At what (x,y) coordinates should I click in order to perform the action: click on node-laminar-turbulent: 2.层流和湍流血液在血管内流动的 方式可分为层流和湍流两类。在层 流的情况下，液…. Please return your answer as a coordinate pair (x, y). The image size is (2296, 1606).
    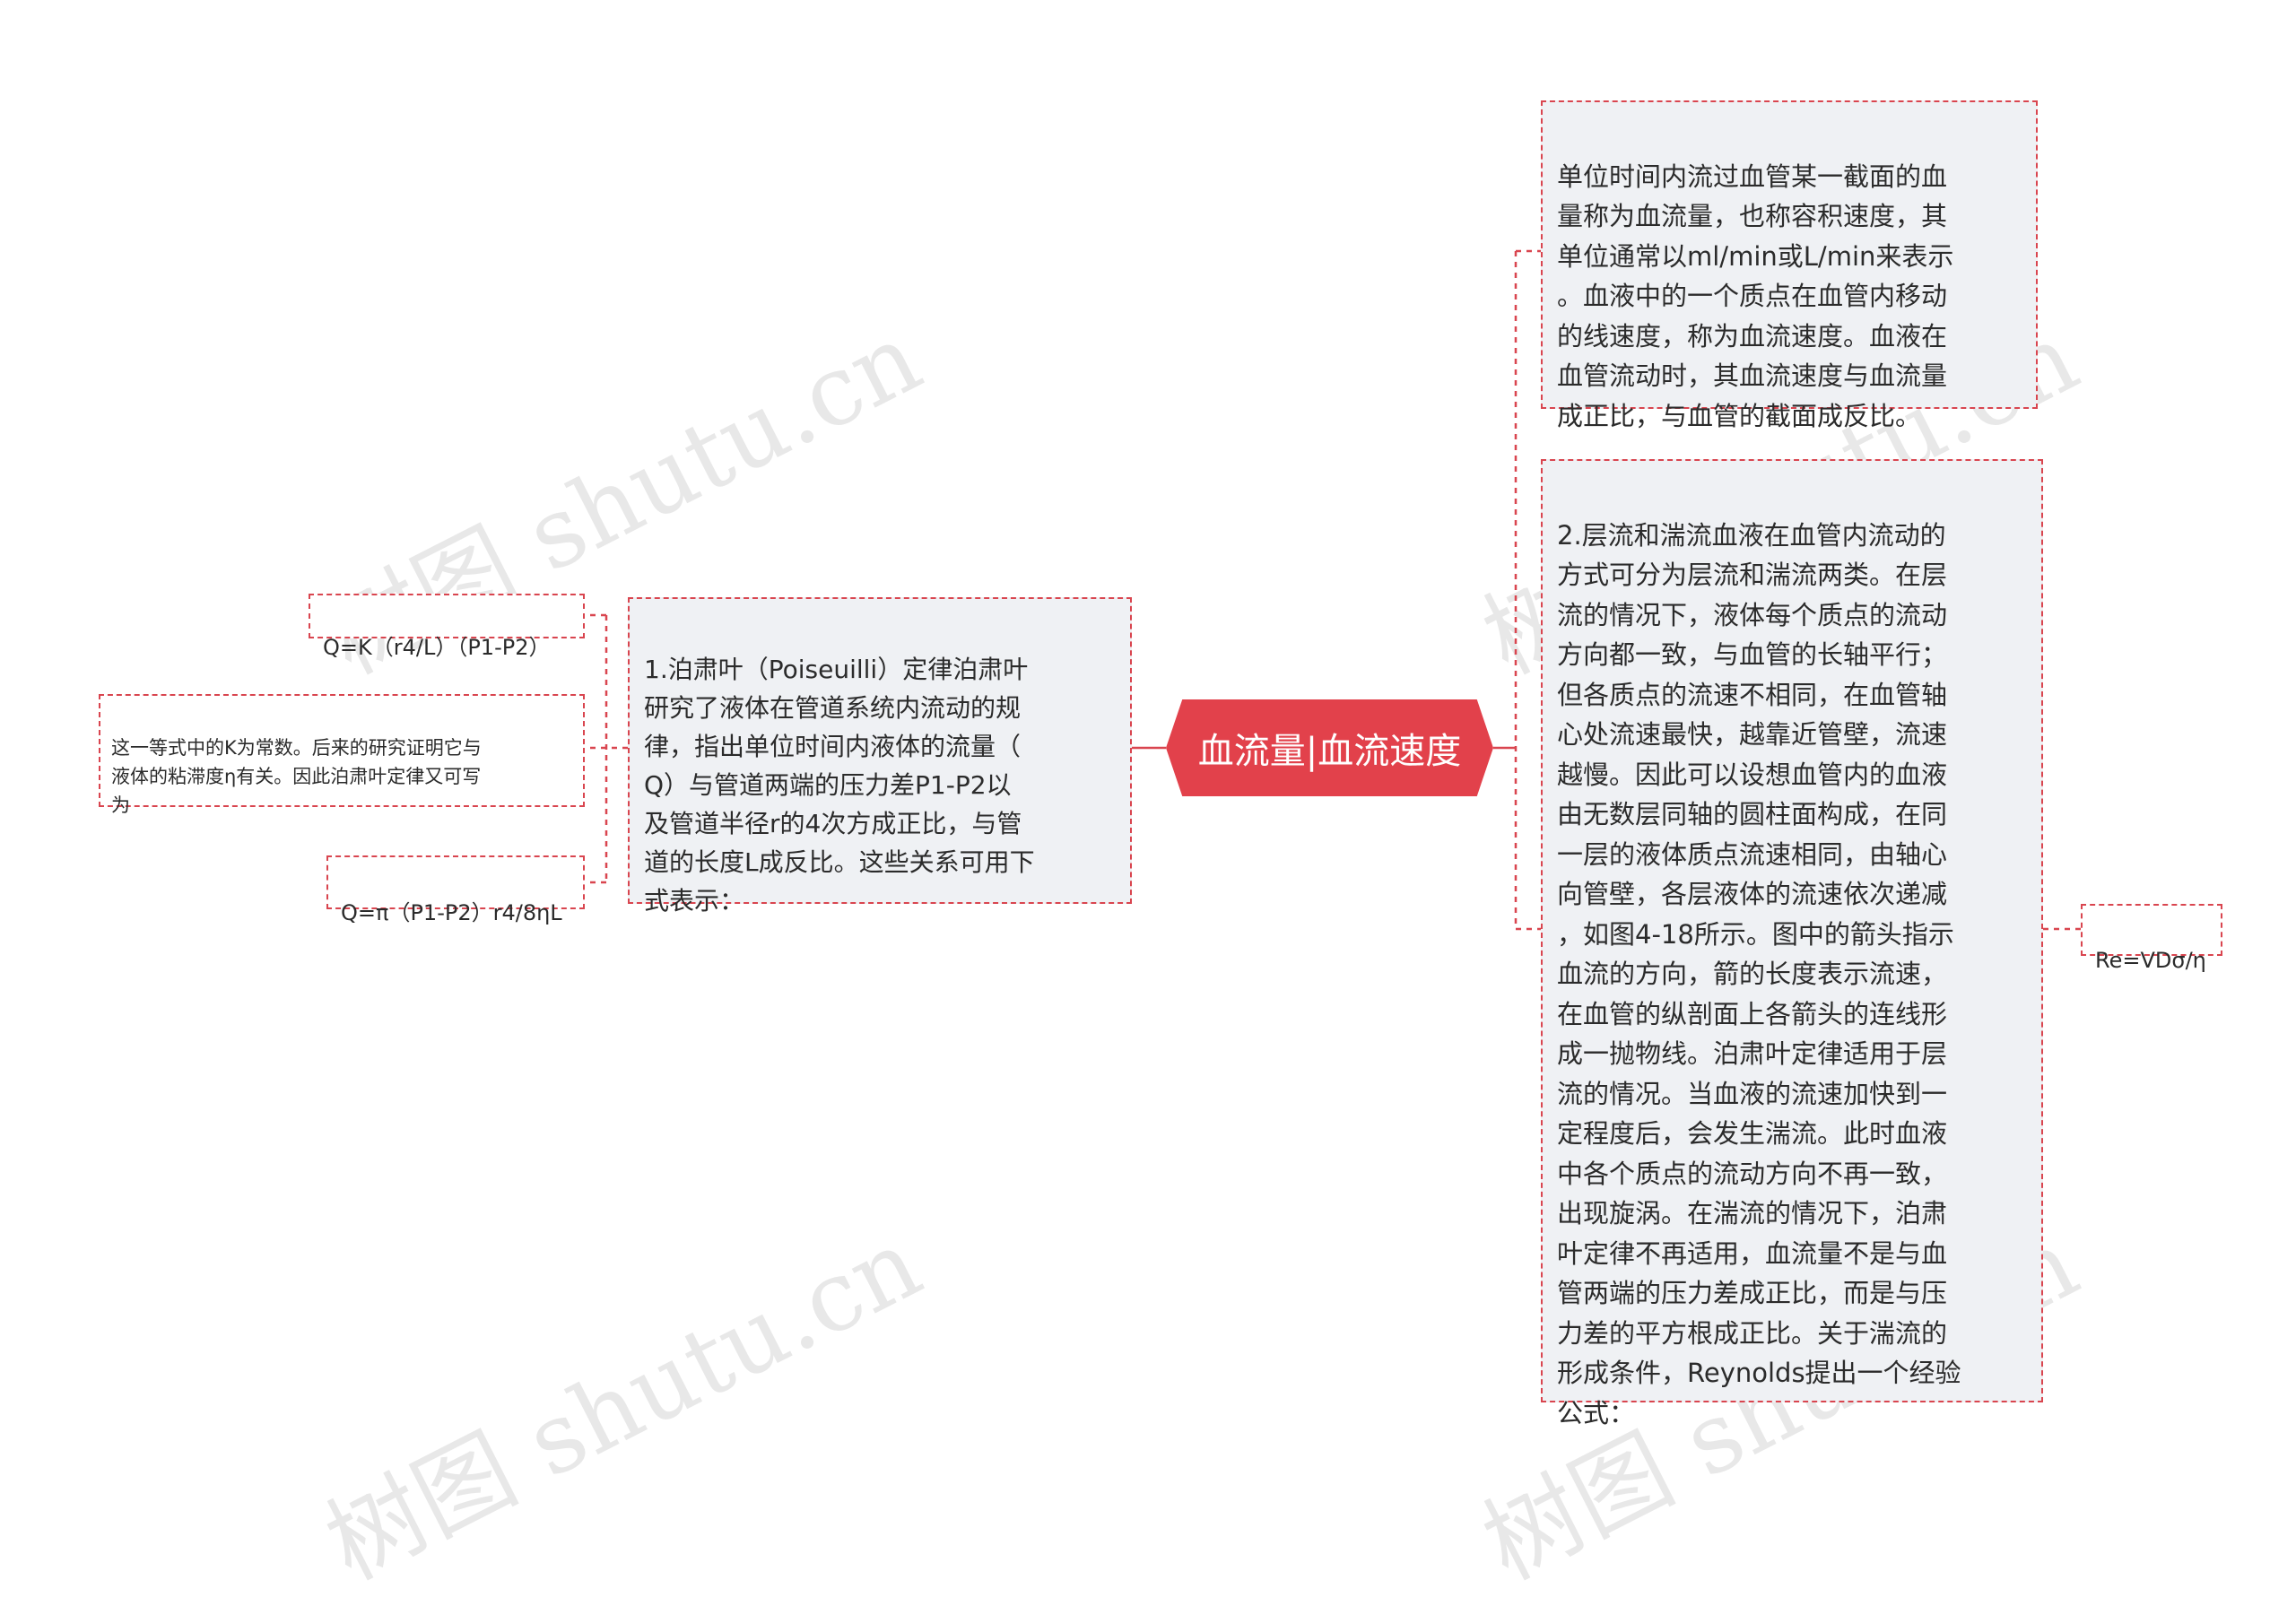
    Looking at the image, I should click on (1792, 944).